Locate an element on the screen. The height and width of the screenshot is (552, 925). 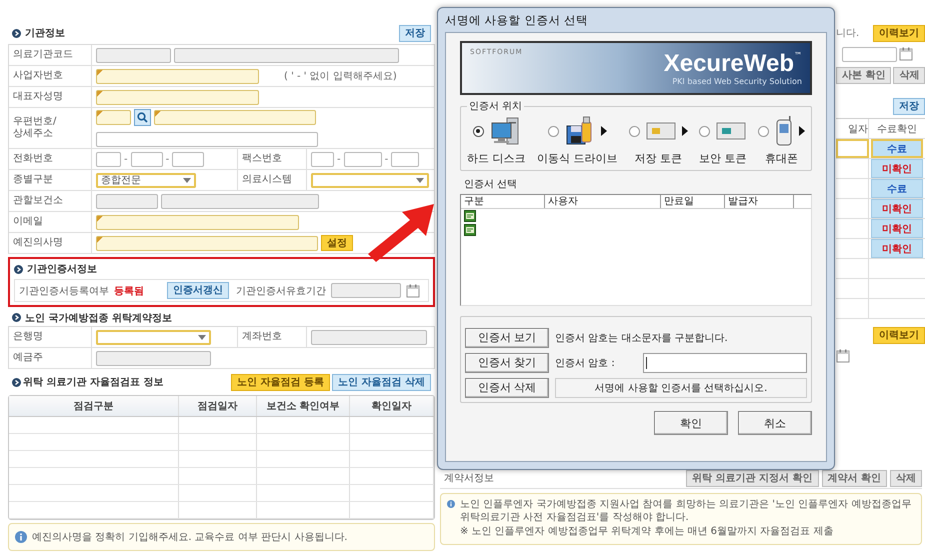
field-label: 기관인증서등록여부 is located at coordinates (64, 291).